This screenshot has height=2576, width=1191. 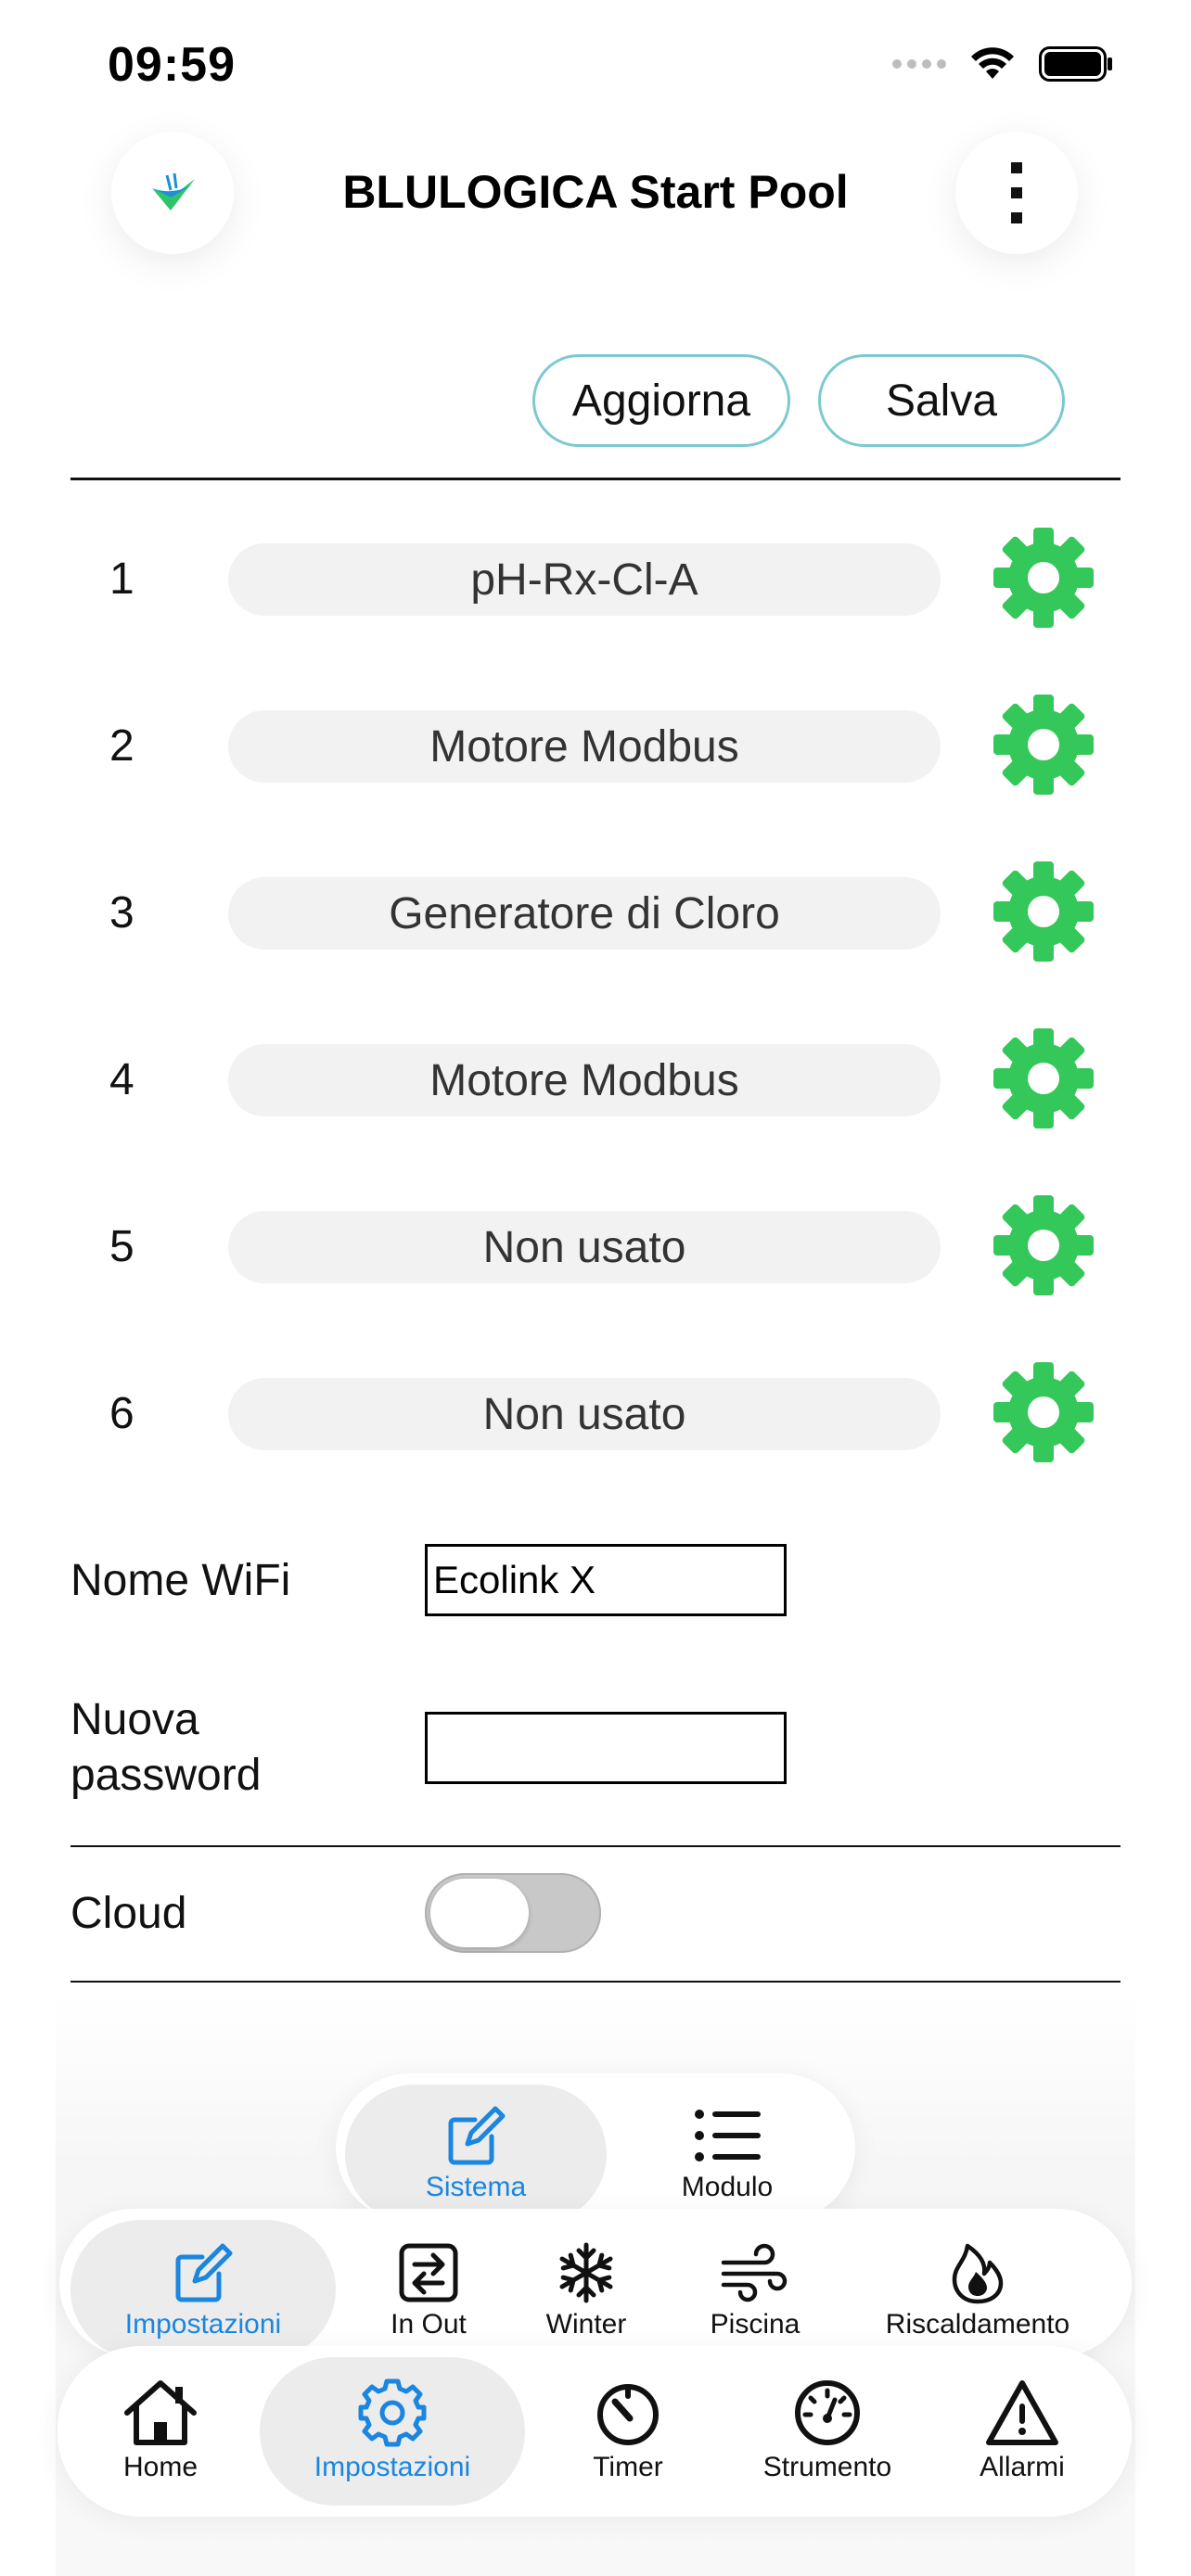 I want to click on settings-tab-piscina: Piscina, so click(x=755, y=2290).